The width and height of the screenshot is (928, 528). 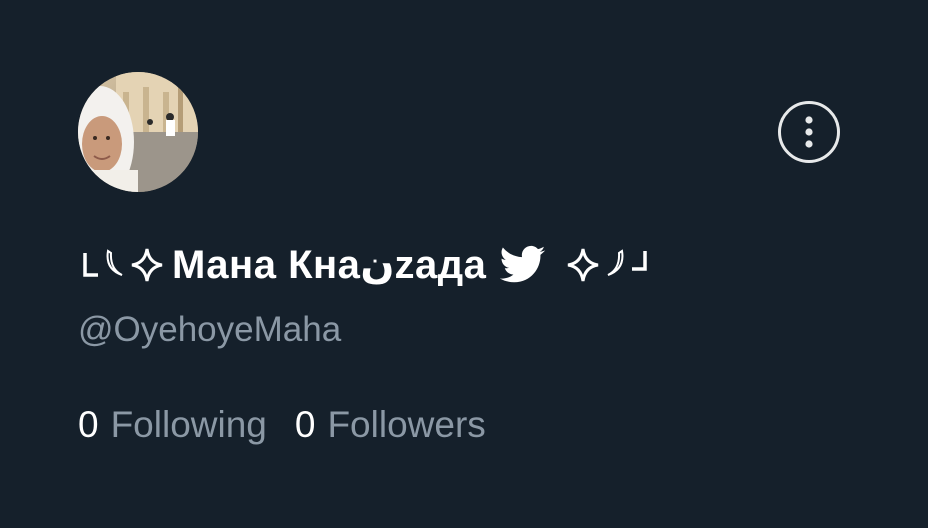 I want to click on following-stat: 0 Following, so click(x=172, y=425).